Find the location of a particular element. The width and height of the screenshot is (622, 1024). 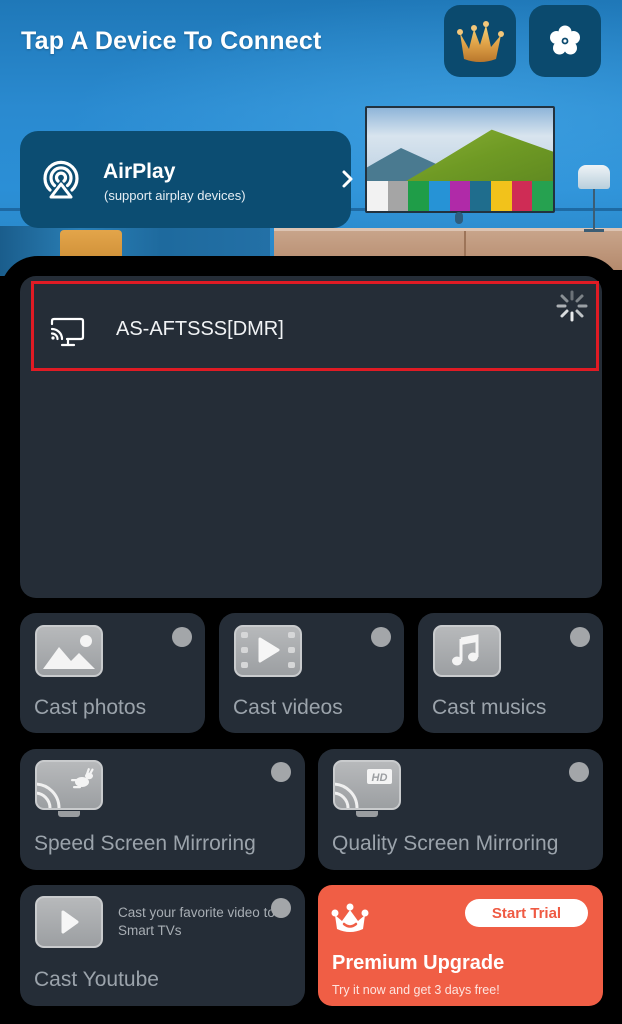

device-name: AS-AFTSSS[DMR] is located at coordinates (200, 329).